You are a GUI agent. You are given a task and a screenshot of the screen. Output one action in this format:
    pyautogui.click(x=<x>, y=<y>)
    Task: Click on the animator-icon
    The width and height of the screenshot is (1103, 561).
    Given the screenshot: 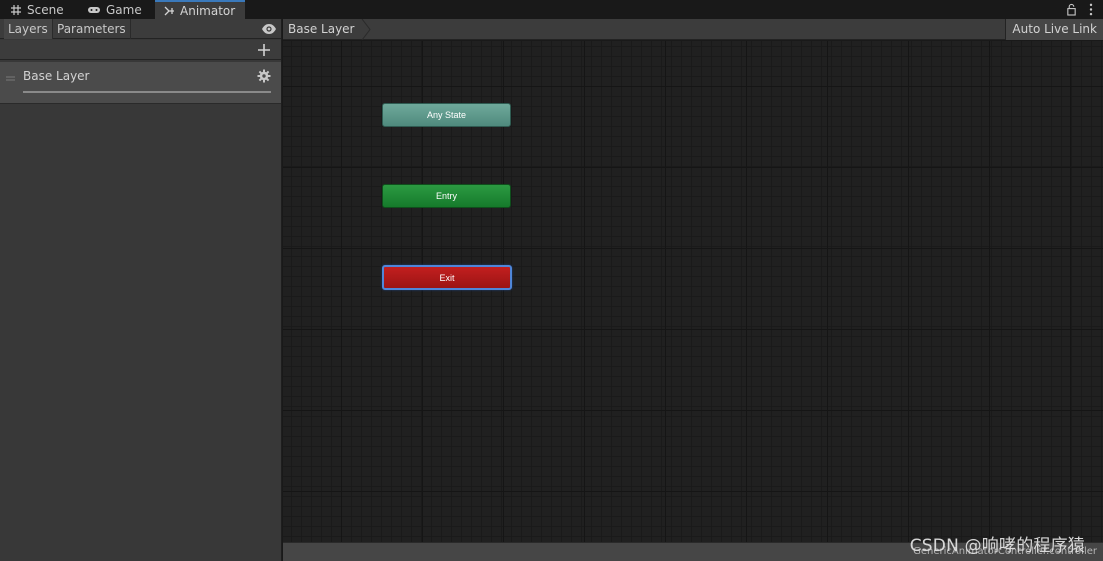 What is the action you would take?
    pyautogui.click(x=169, y=11)
    